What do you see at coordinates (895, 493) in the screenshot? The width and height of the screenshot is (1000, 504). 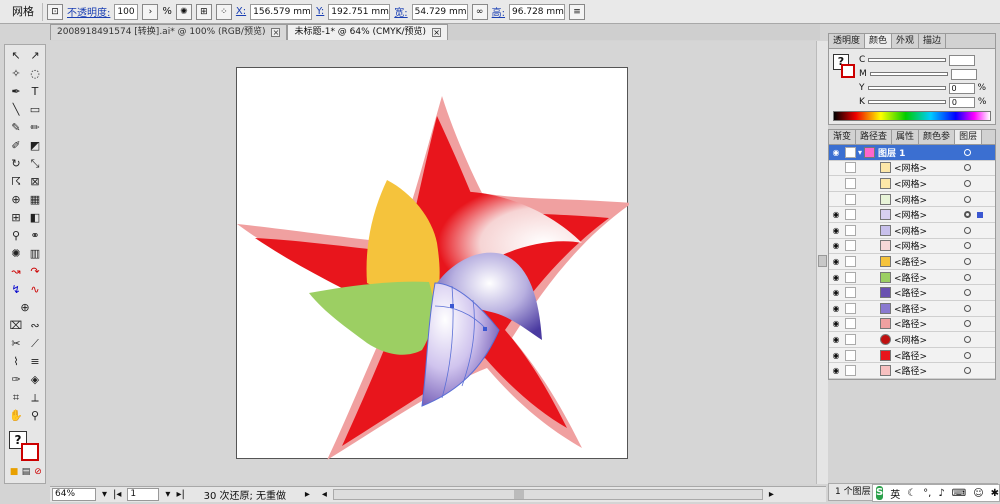 I see `ime-lang: 英` at bounding box center [895, 493].